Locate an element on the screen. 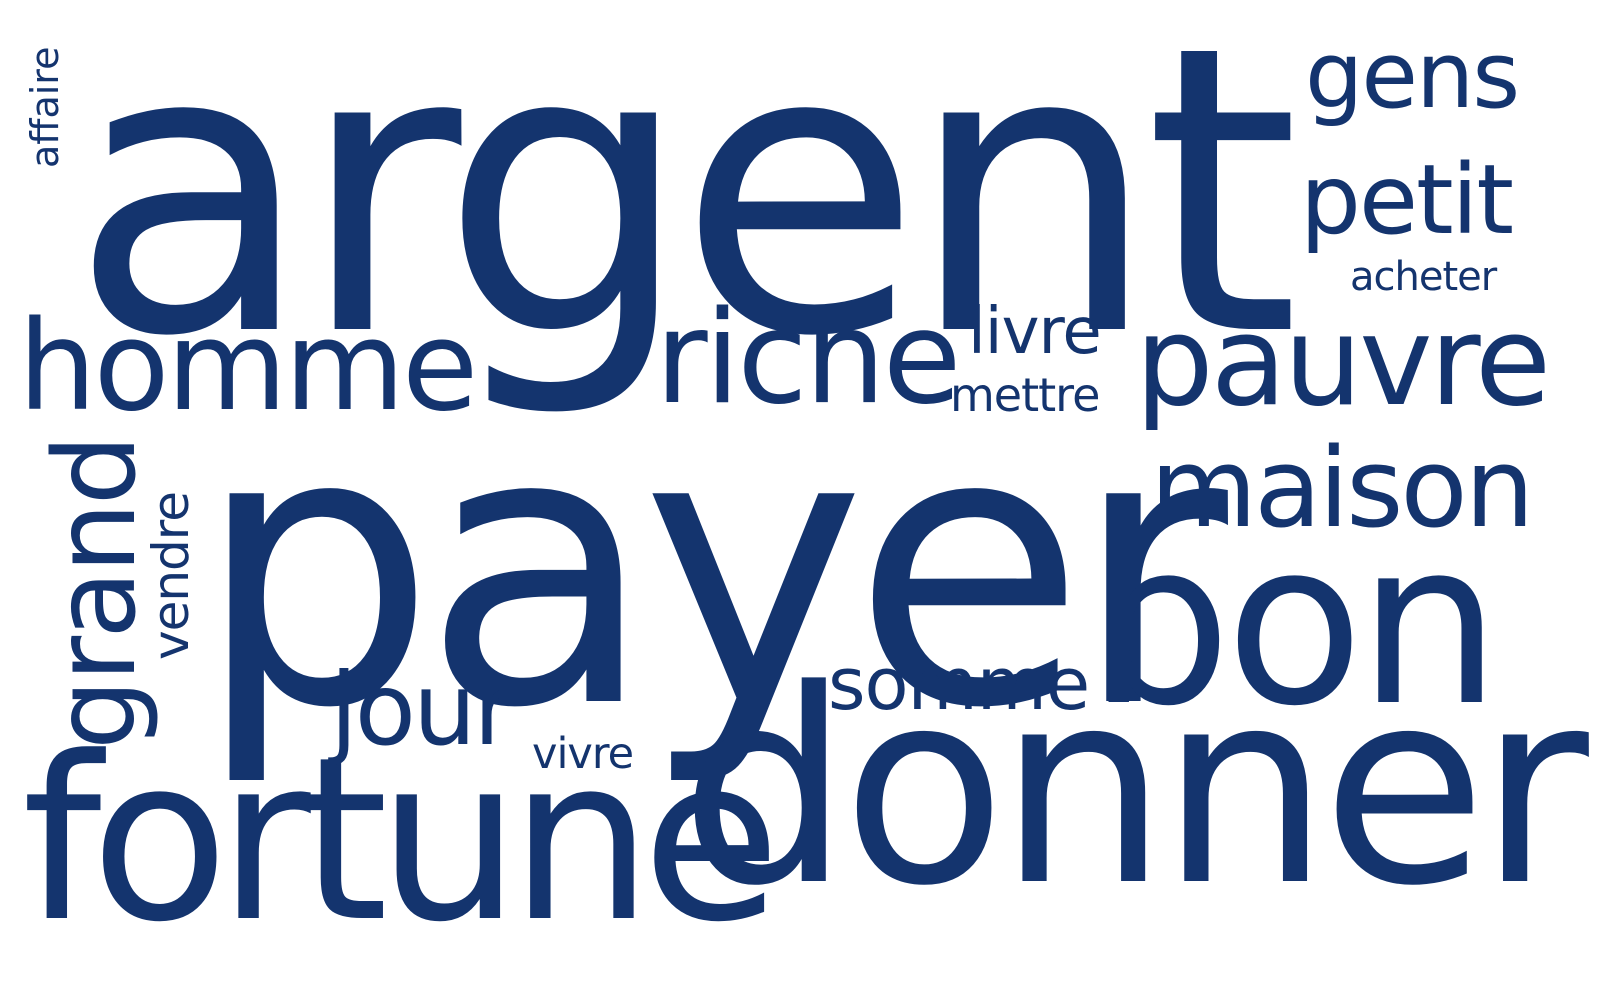  word-maison: maison is located at coordinates (1342, 488).